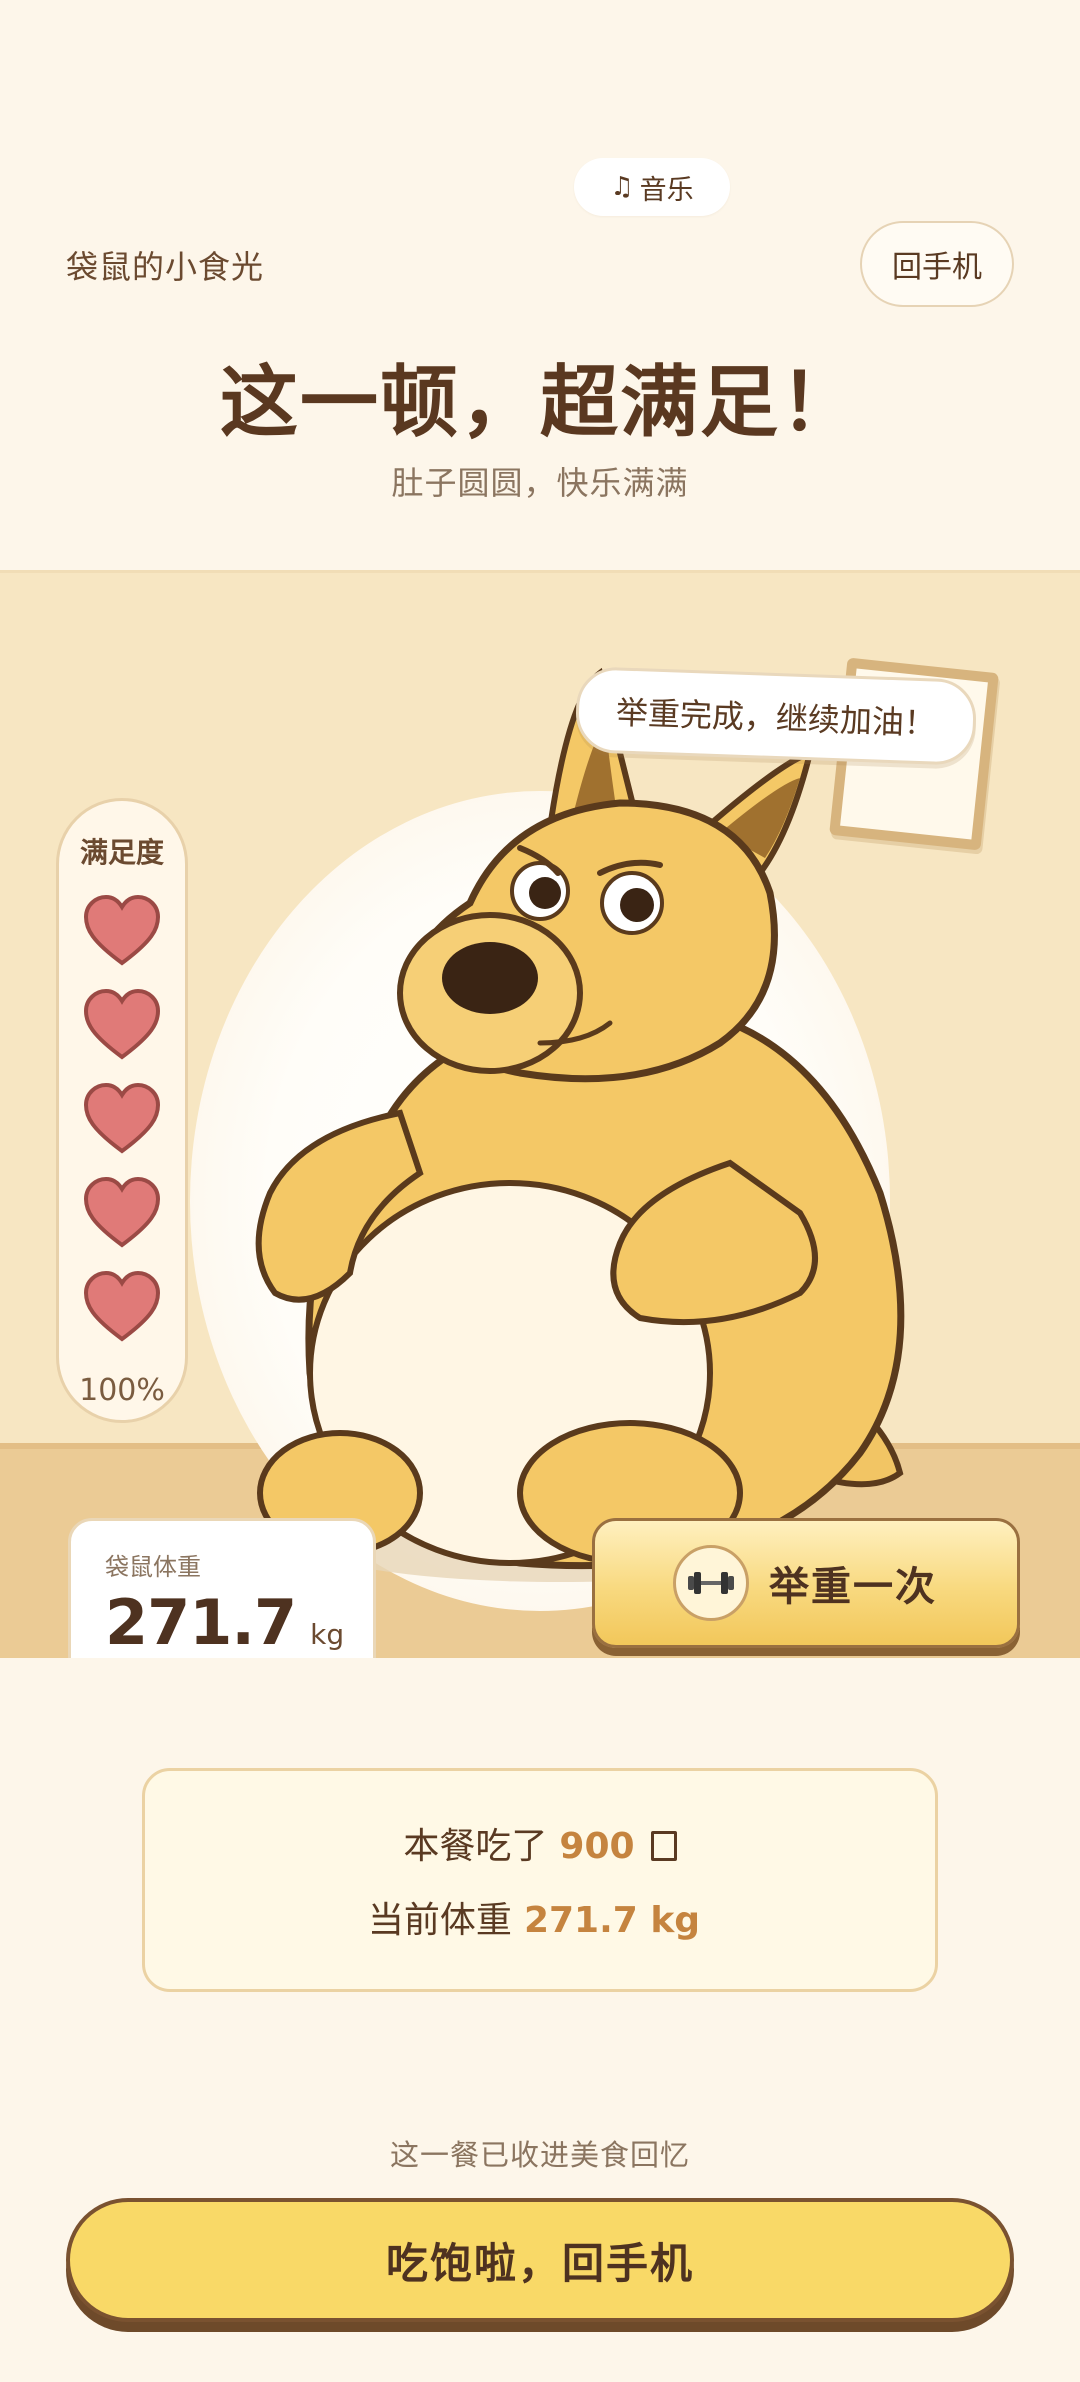 The width and height of the screenshot is (1080, 2382). What do you see at coordinates (666, 190) in the screenshot?
I see `music-label: 音乐` at bounding box center [666, 190].